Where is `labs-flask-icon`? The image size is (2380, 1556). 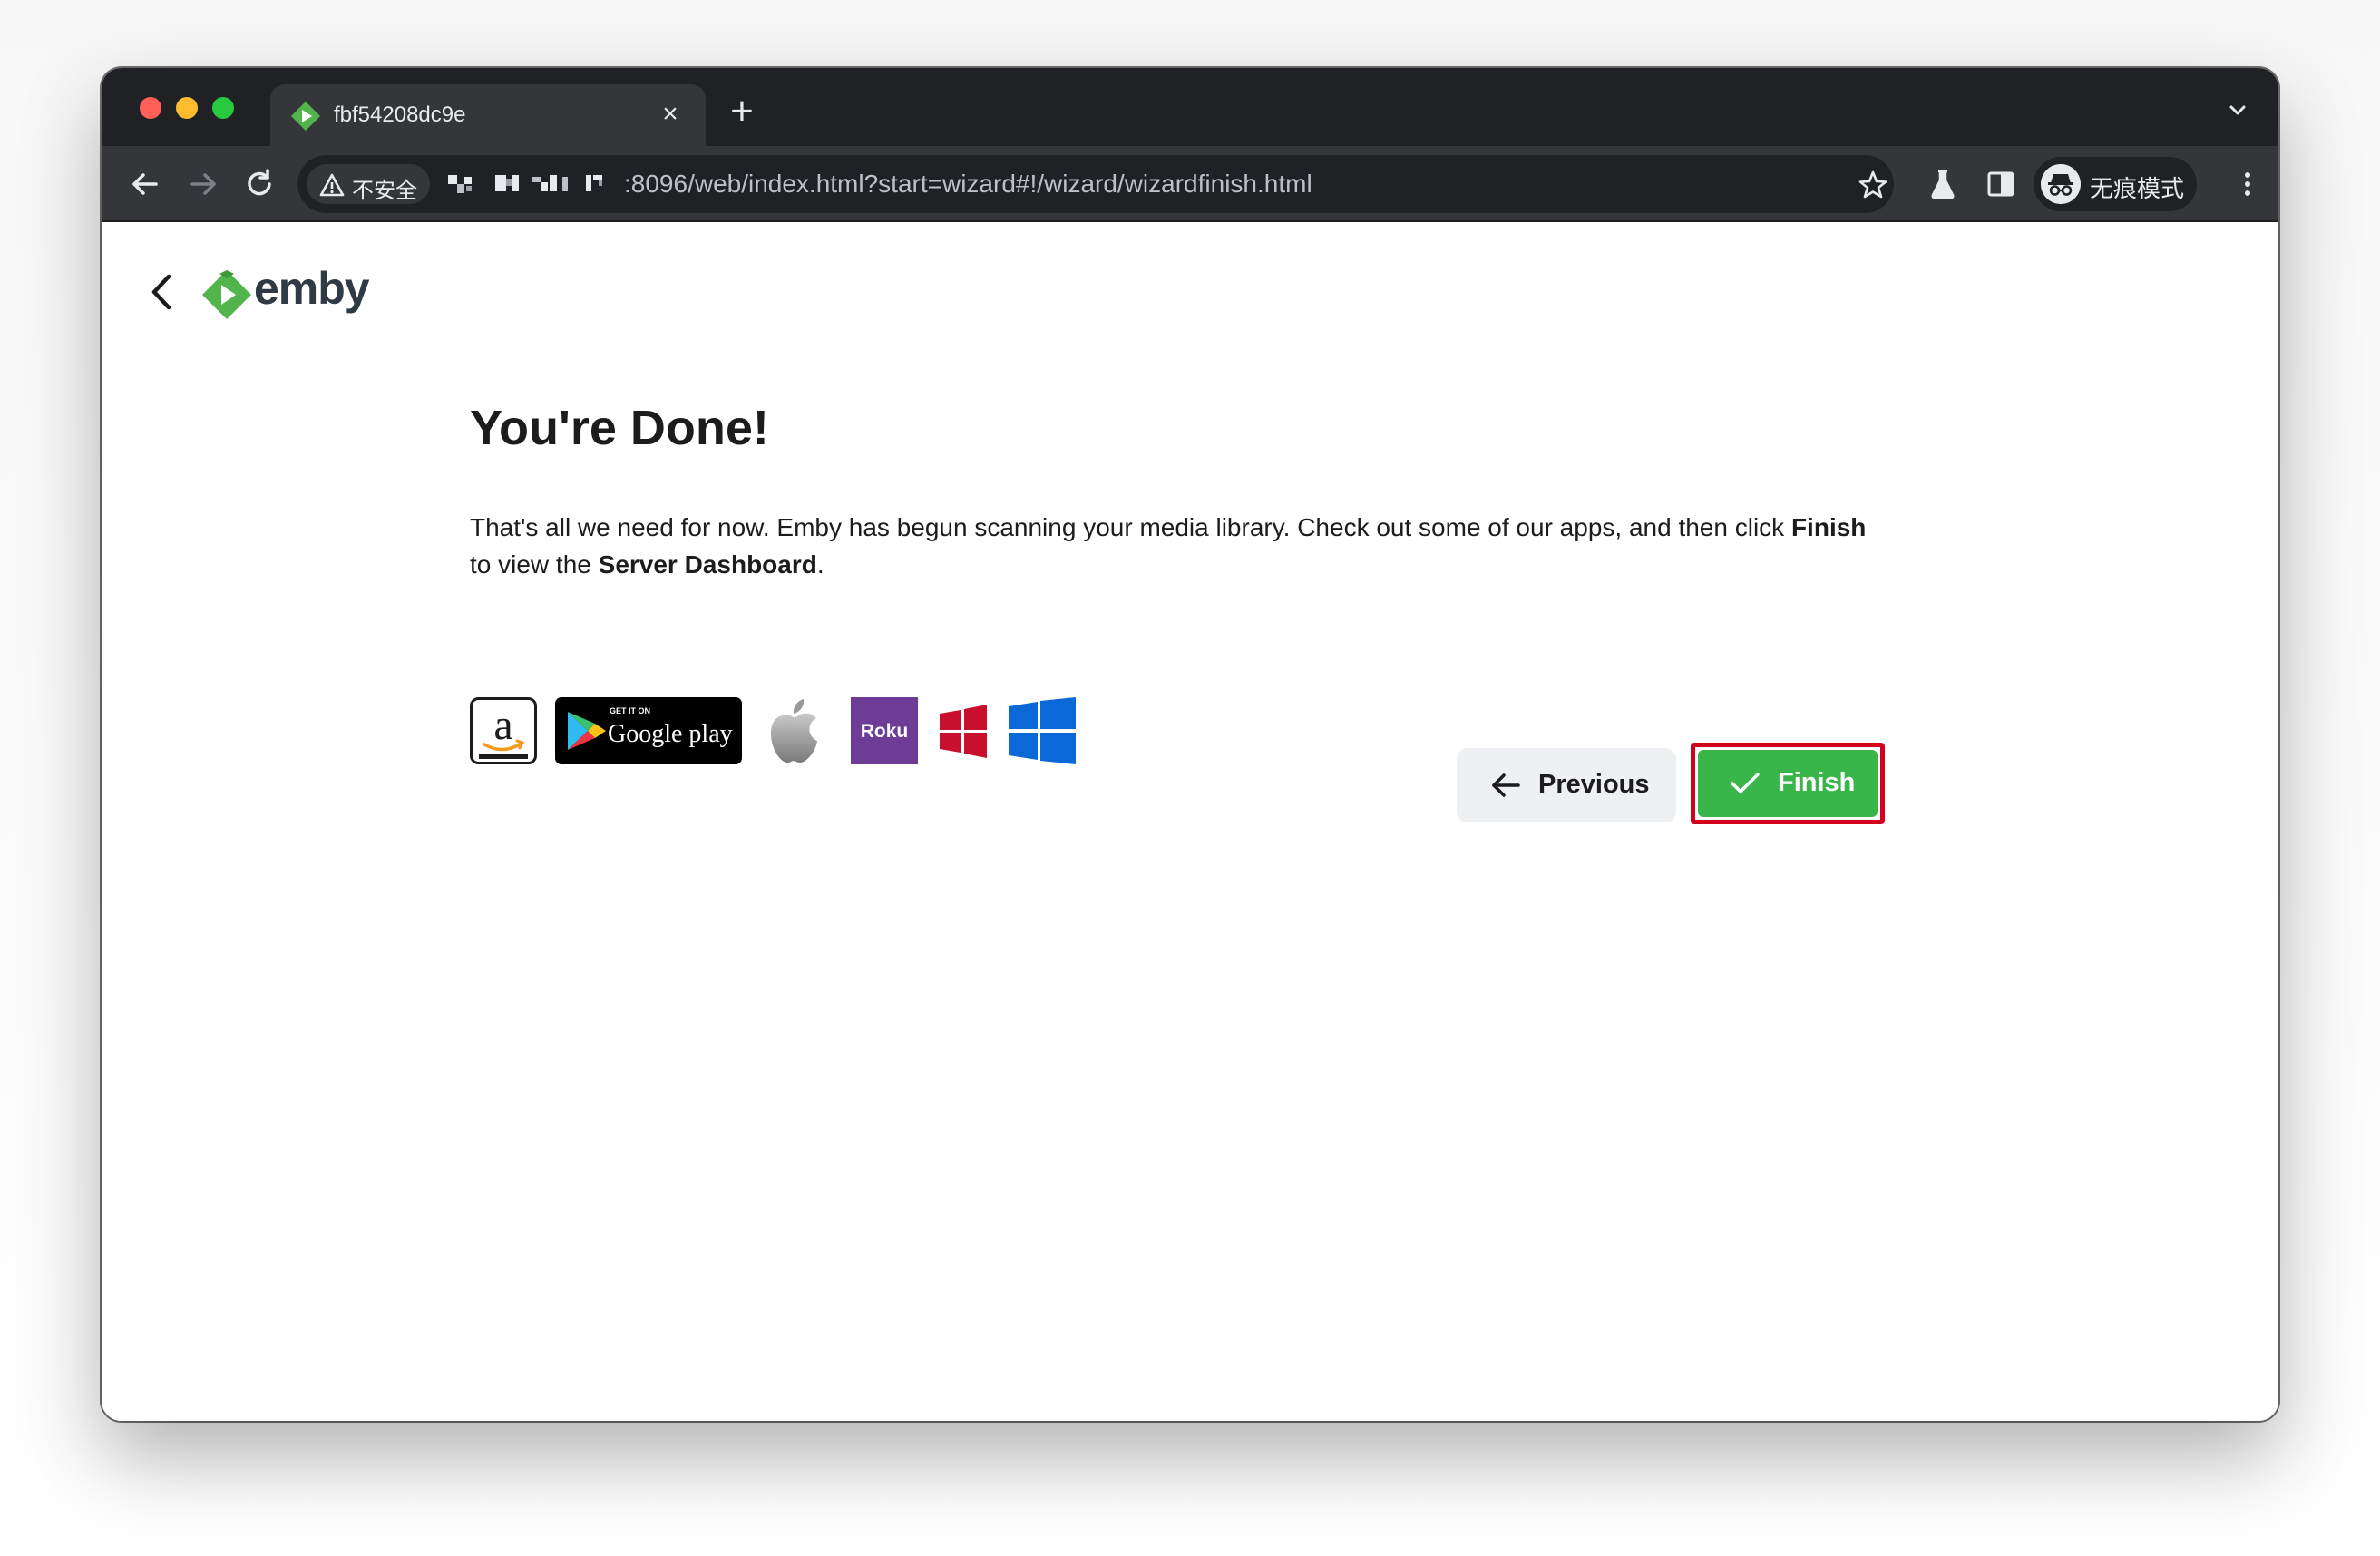 labs-flask-icon is located at coordinates (1943, 184).